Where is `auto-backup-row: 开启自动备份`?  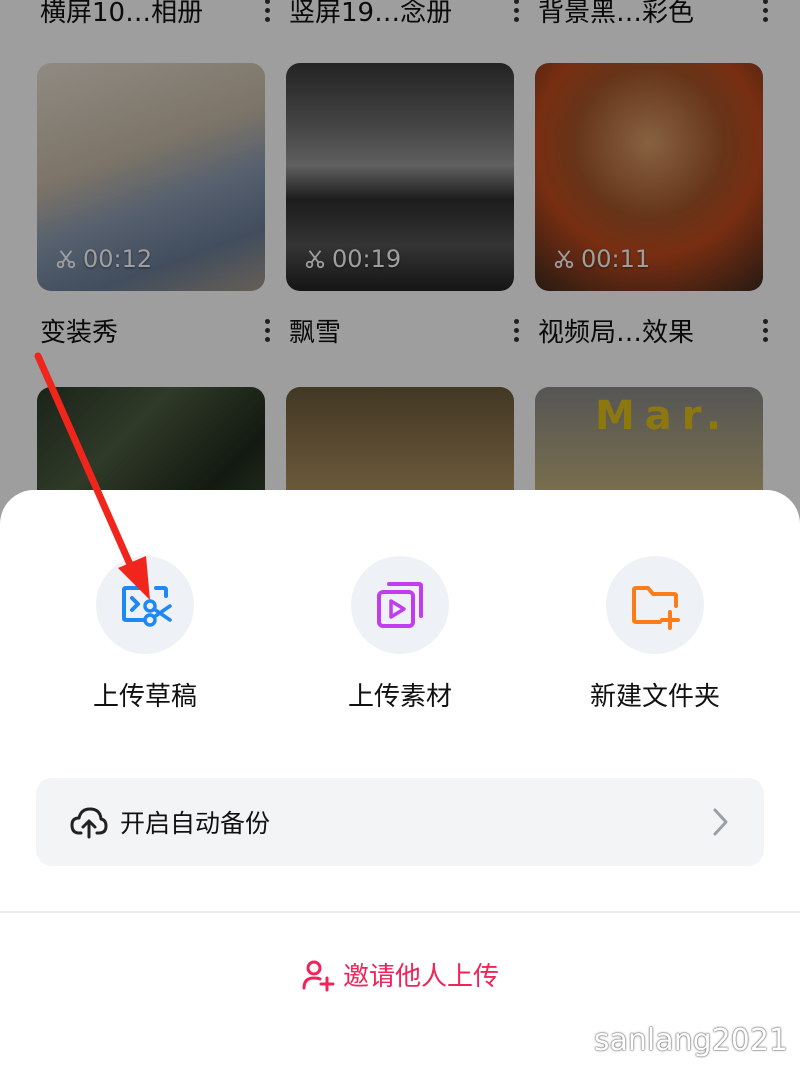 auto-backup-row: 开启自动备份 is located at coordinates (400, 822).